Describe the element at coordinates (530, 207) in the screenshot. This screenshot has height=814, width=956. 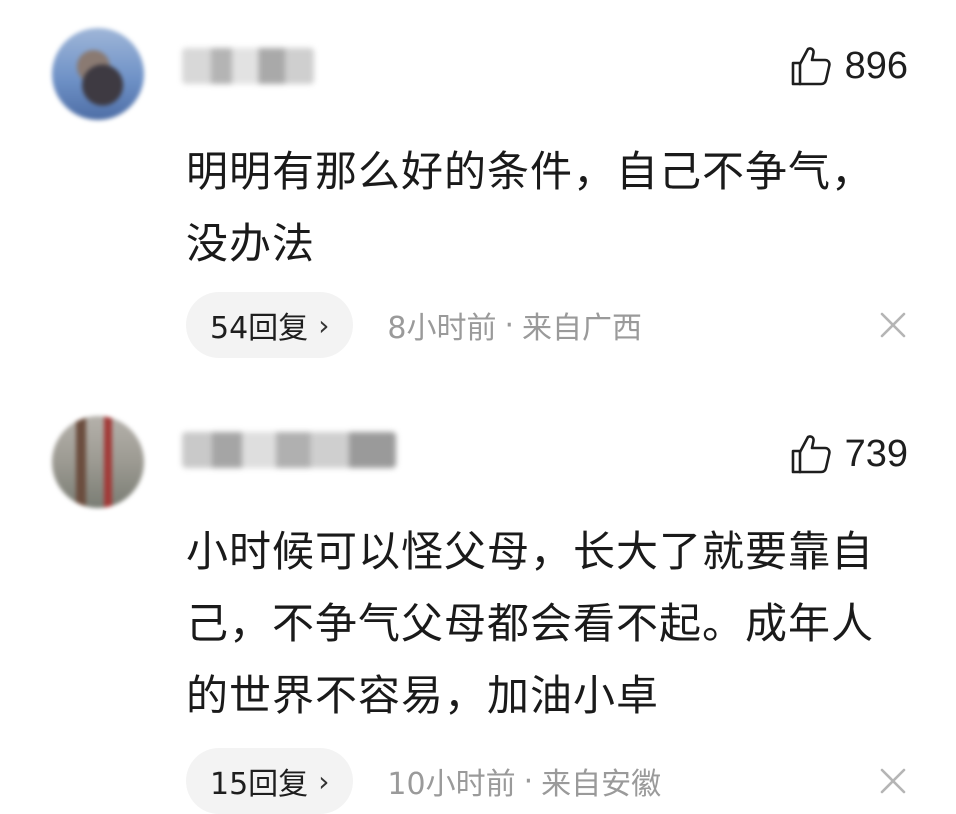
I see `comment-text: 明明有那么好的条件，自己不争气，没办法` at that location.